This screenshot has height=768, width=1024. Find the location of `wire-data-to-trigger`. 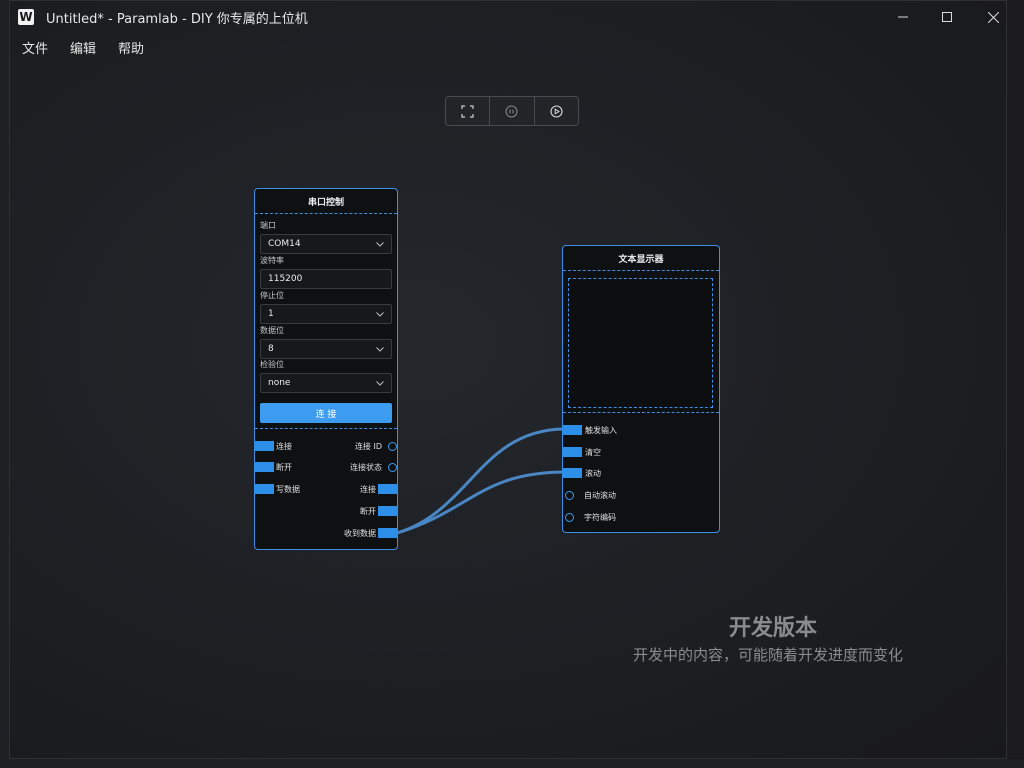

wire-data-to-trigger is located at coordinates (480, 481).